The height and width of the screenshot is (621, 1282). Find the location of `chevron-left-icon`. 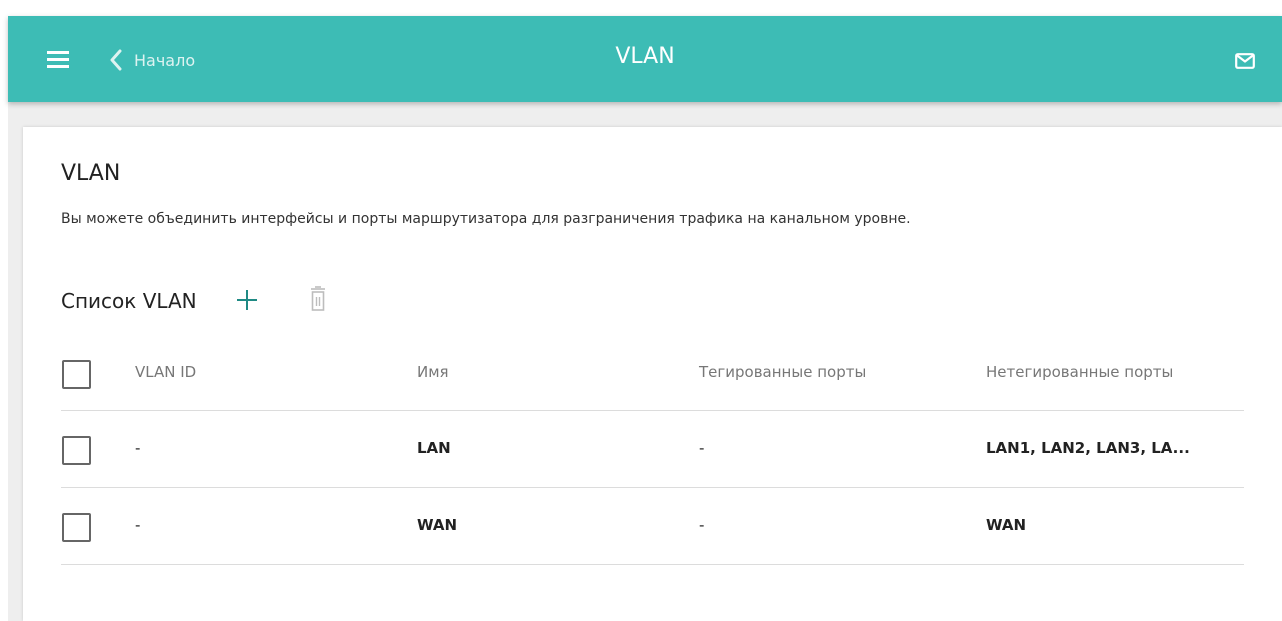

chevron-left-icon is located at coordinates (116, 60).